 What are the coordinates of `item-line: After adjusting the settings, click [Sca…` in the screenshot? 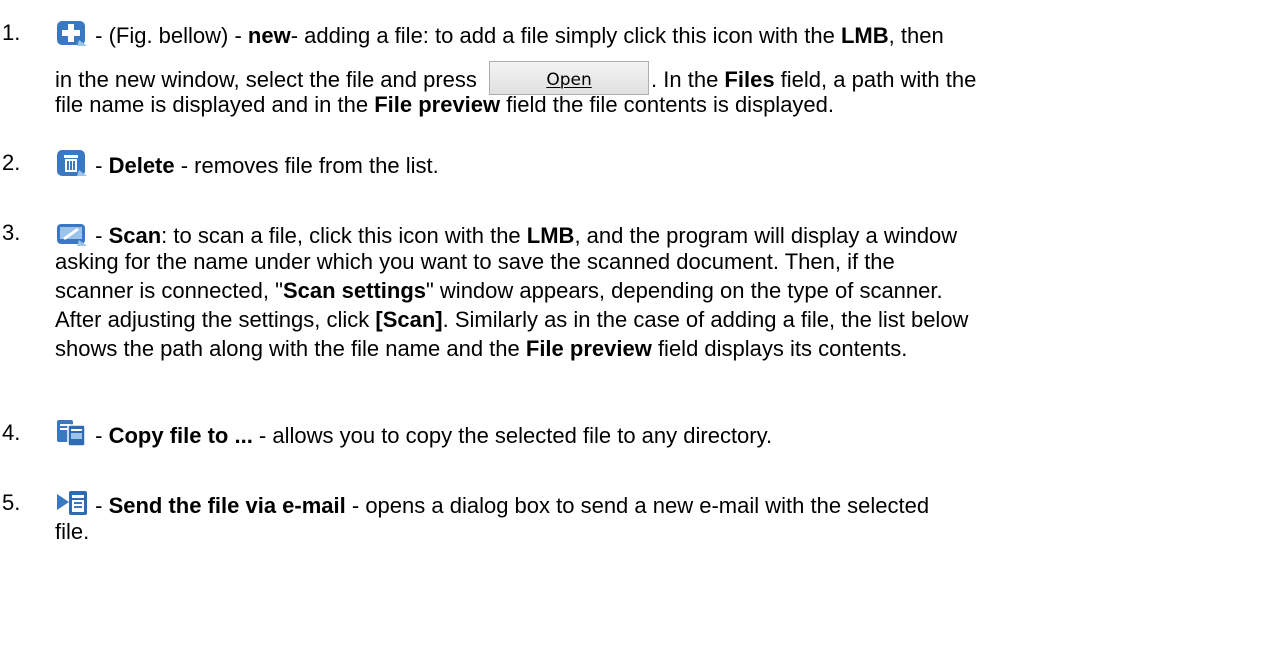 It's located at (511, 319).